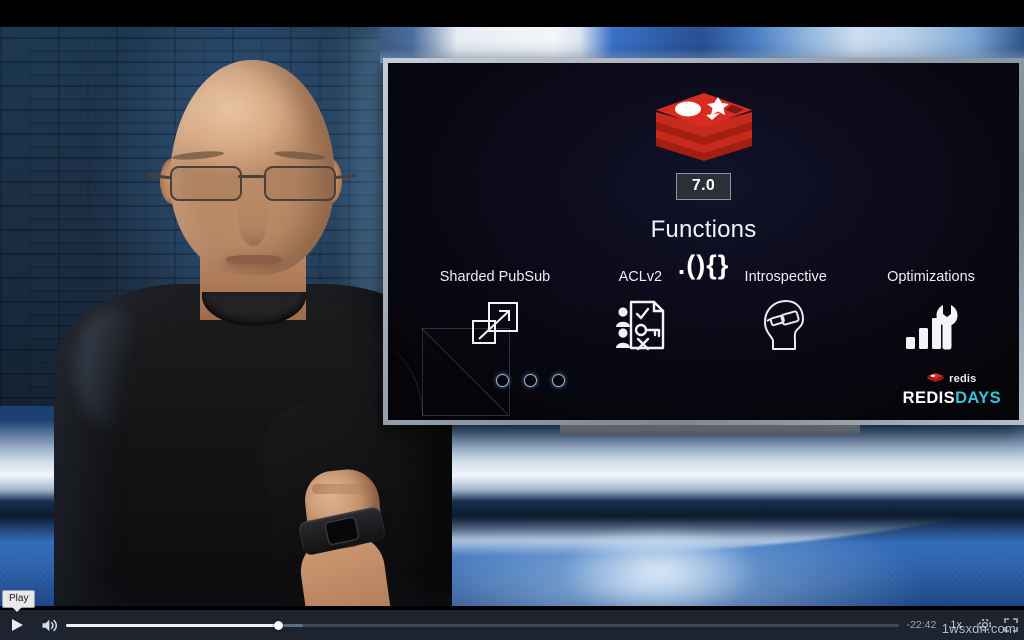 This screenshot has height=640, width=1024. I want to click on feature-aclv2: ACLv2, so click(640, 311).